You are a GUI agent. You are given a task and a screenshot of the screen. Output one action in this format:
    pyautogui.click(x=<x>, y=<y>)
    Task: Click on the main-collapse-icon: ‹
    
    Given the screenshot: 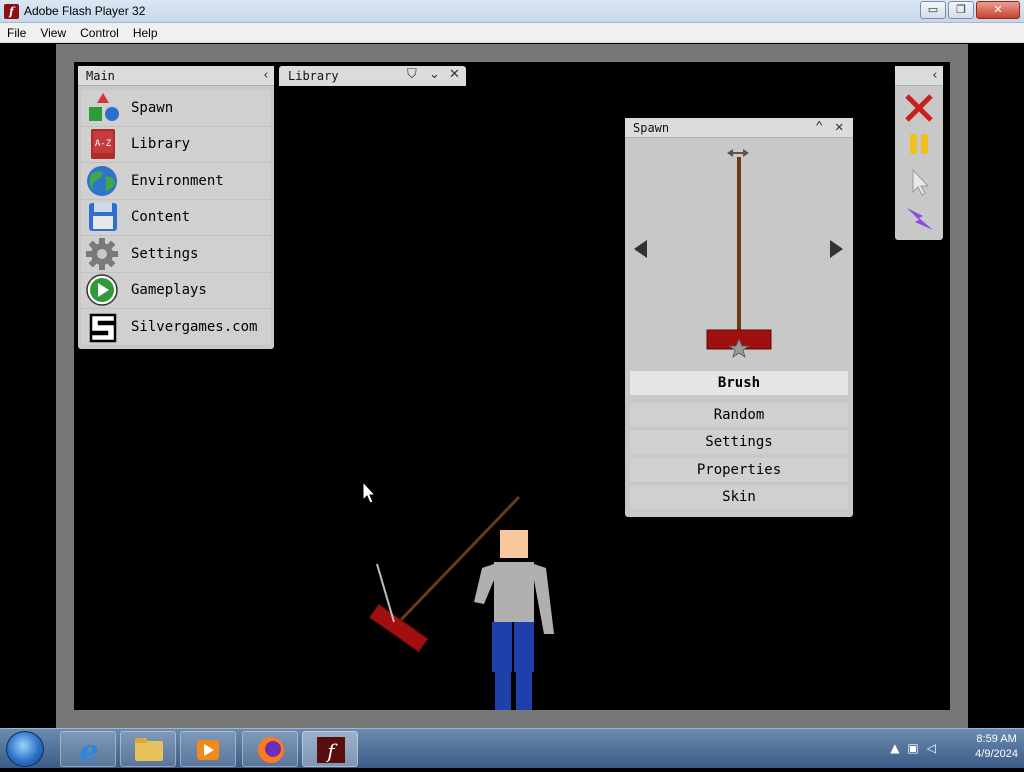 What is the action you would take?
    pyautogui.click(x=266, y=75)
    